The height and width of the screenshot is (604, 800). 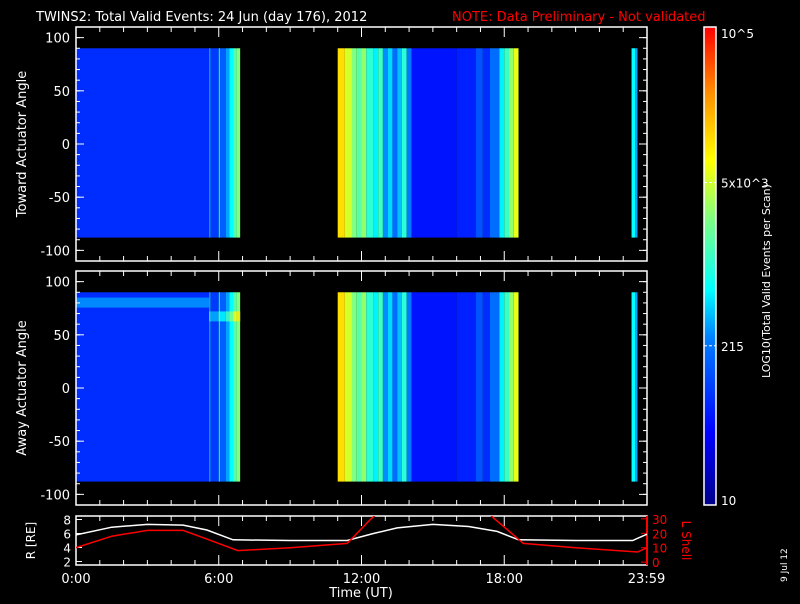 I want to click on footer-date: 9 Jul 12, so click(x=785, y=565).